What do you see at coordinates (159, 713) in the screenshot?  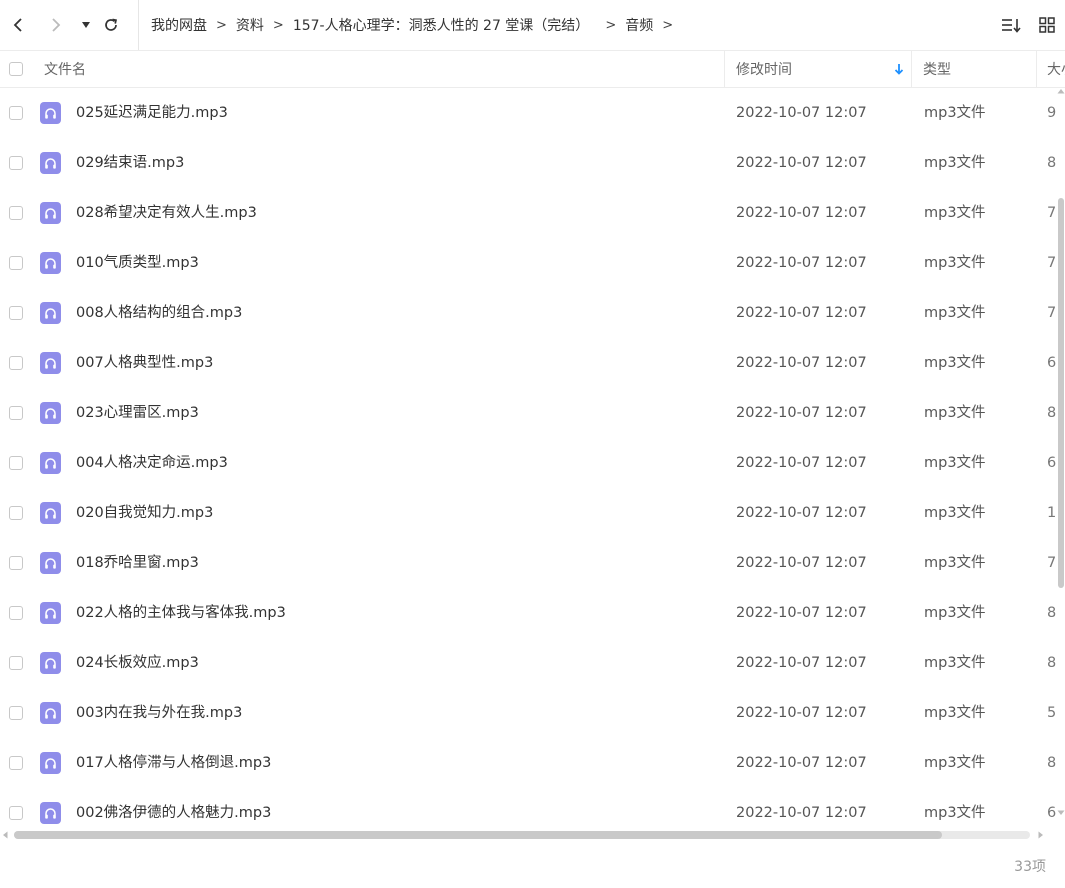 I see `file-name: 003内在我与外在我.mp3` at bounding box center [159, 713].